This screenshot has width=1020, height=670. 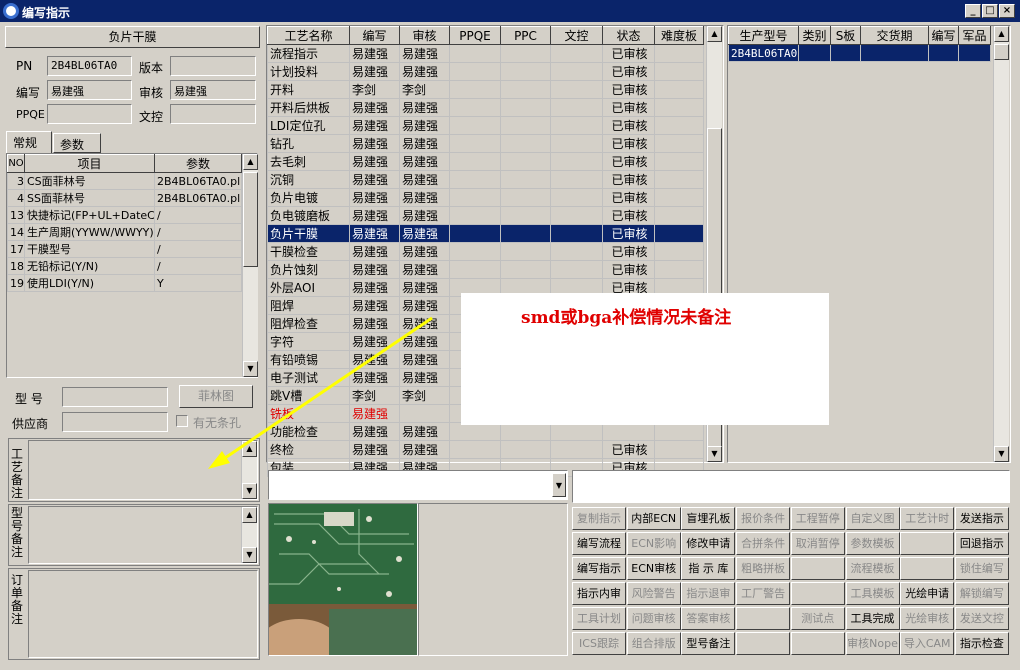 I want to click on annotation-text: smd或bga补偿情况未备注, so click(x=626, y=318).